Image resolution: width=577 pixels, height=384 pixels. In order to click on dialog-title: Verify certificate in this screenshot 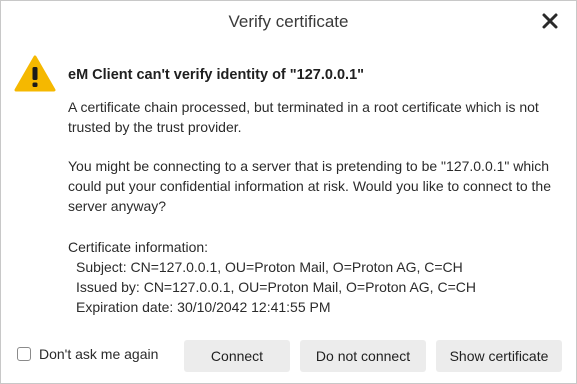, I will do `click(288, 21)`.